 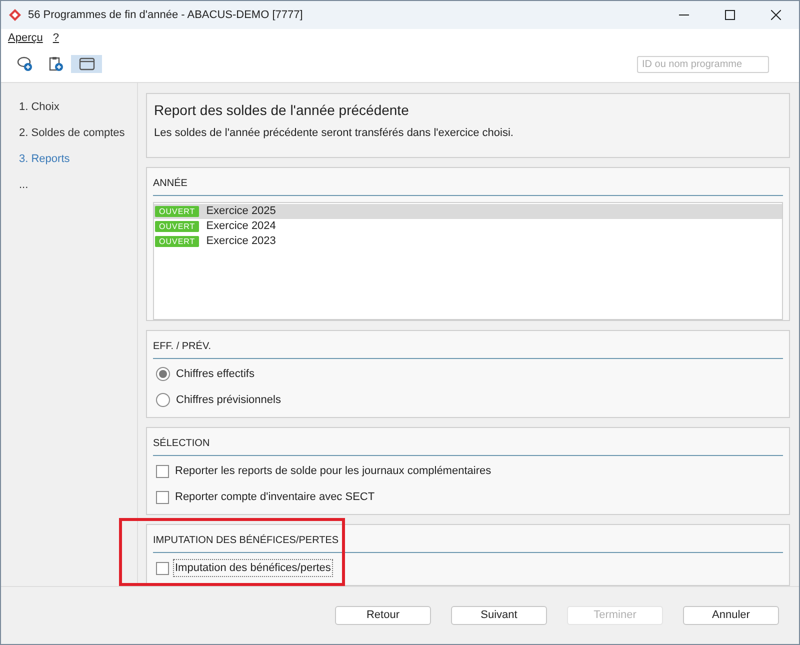 I want to click on menu-item: Aperçu, so click(x=25, y=38).